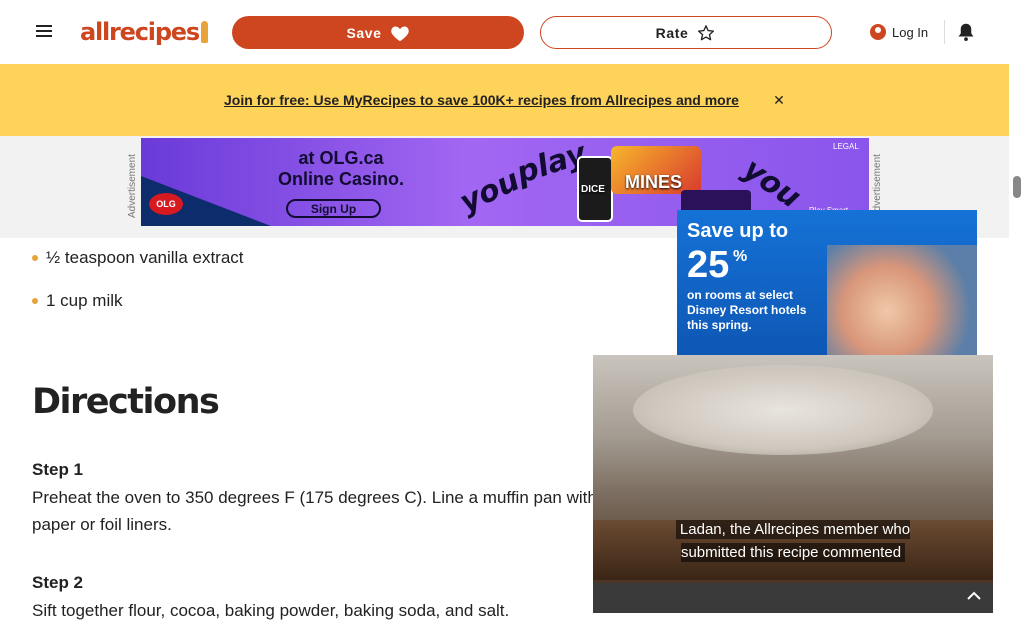 This screenshot has height=629, width=1024. I want to click on advertisement-label-left: Advertisement, so click(132, 186).